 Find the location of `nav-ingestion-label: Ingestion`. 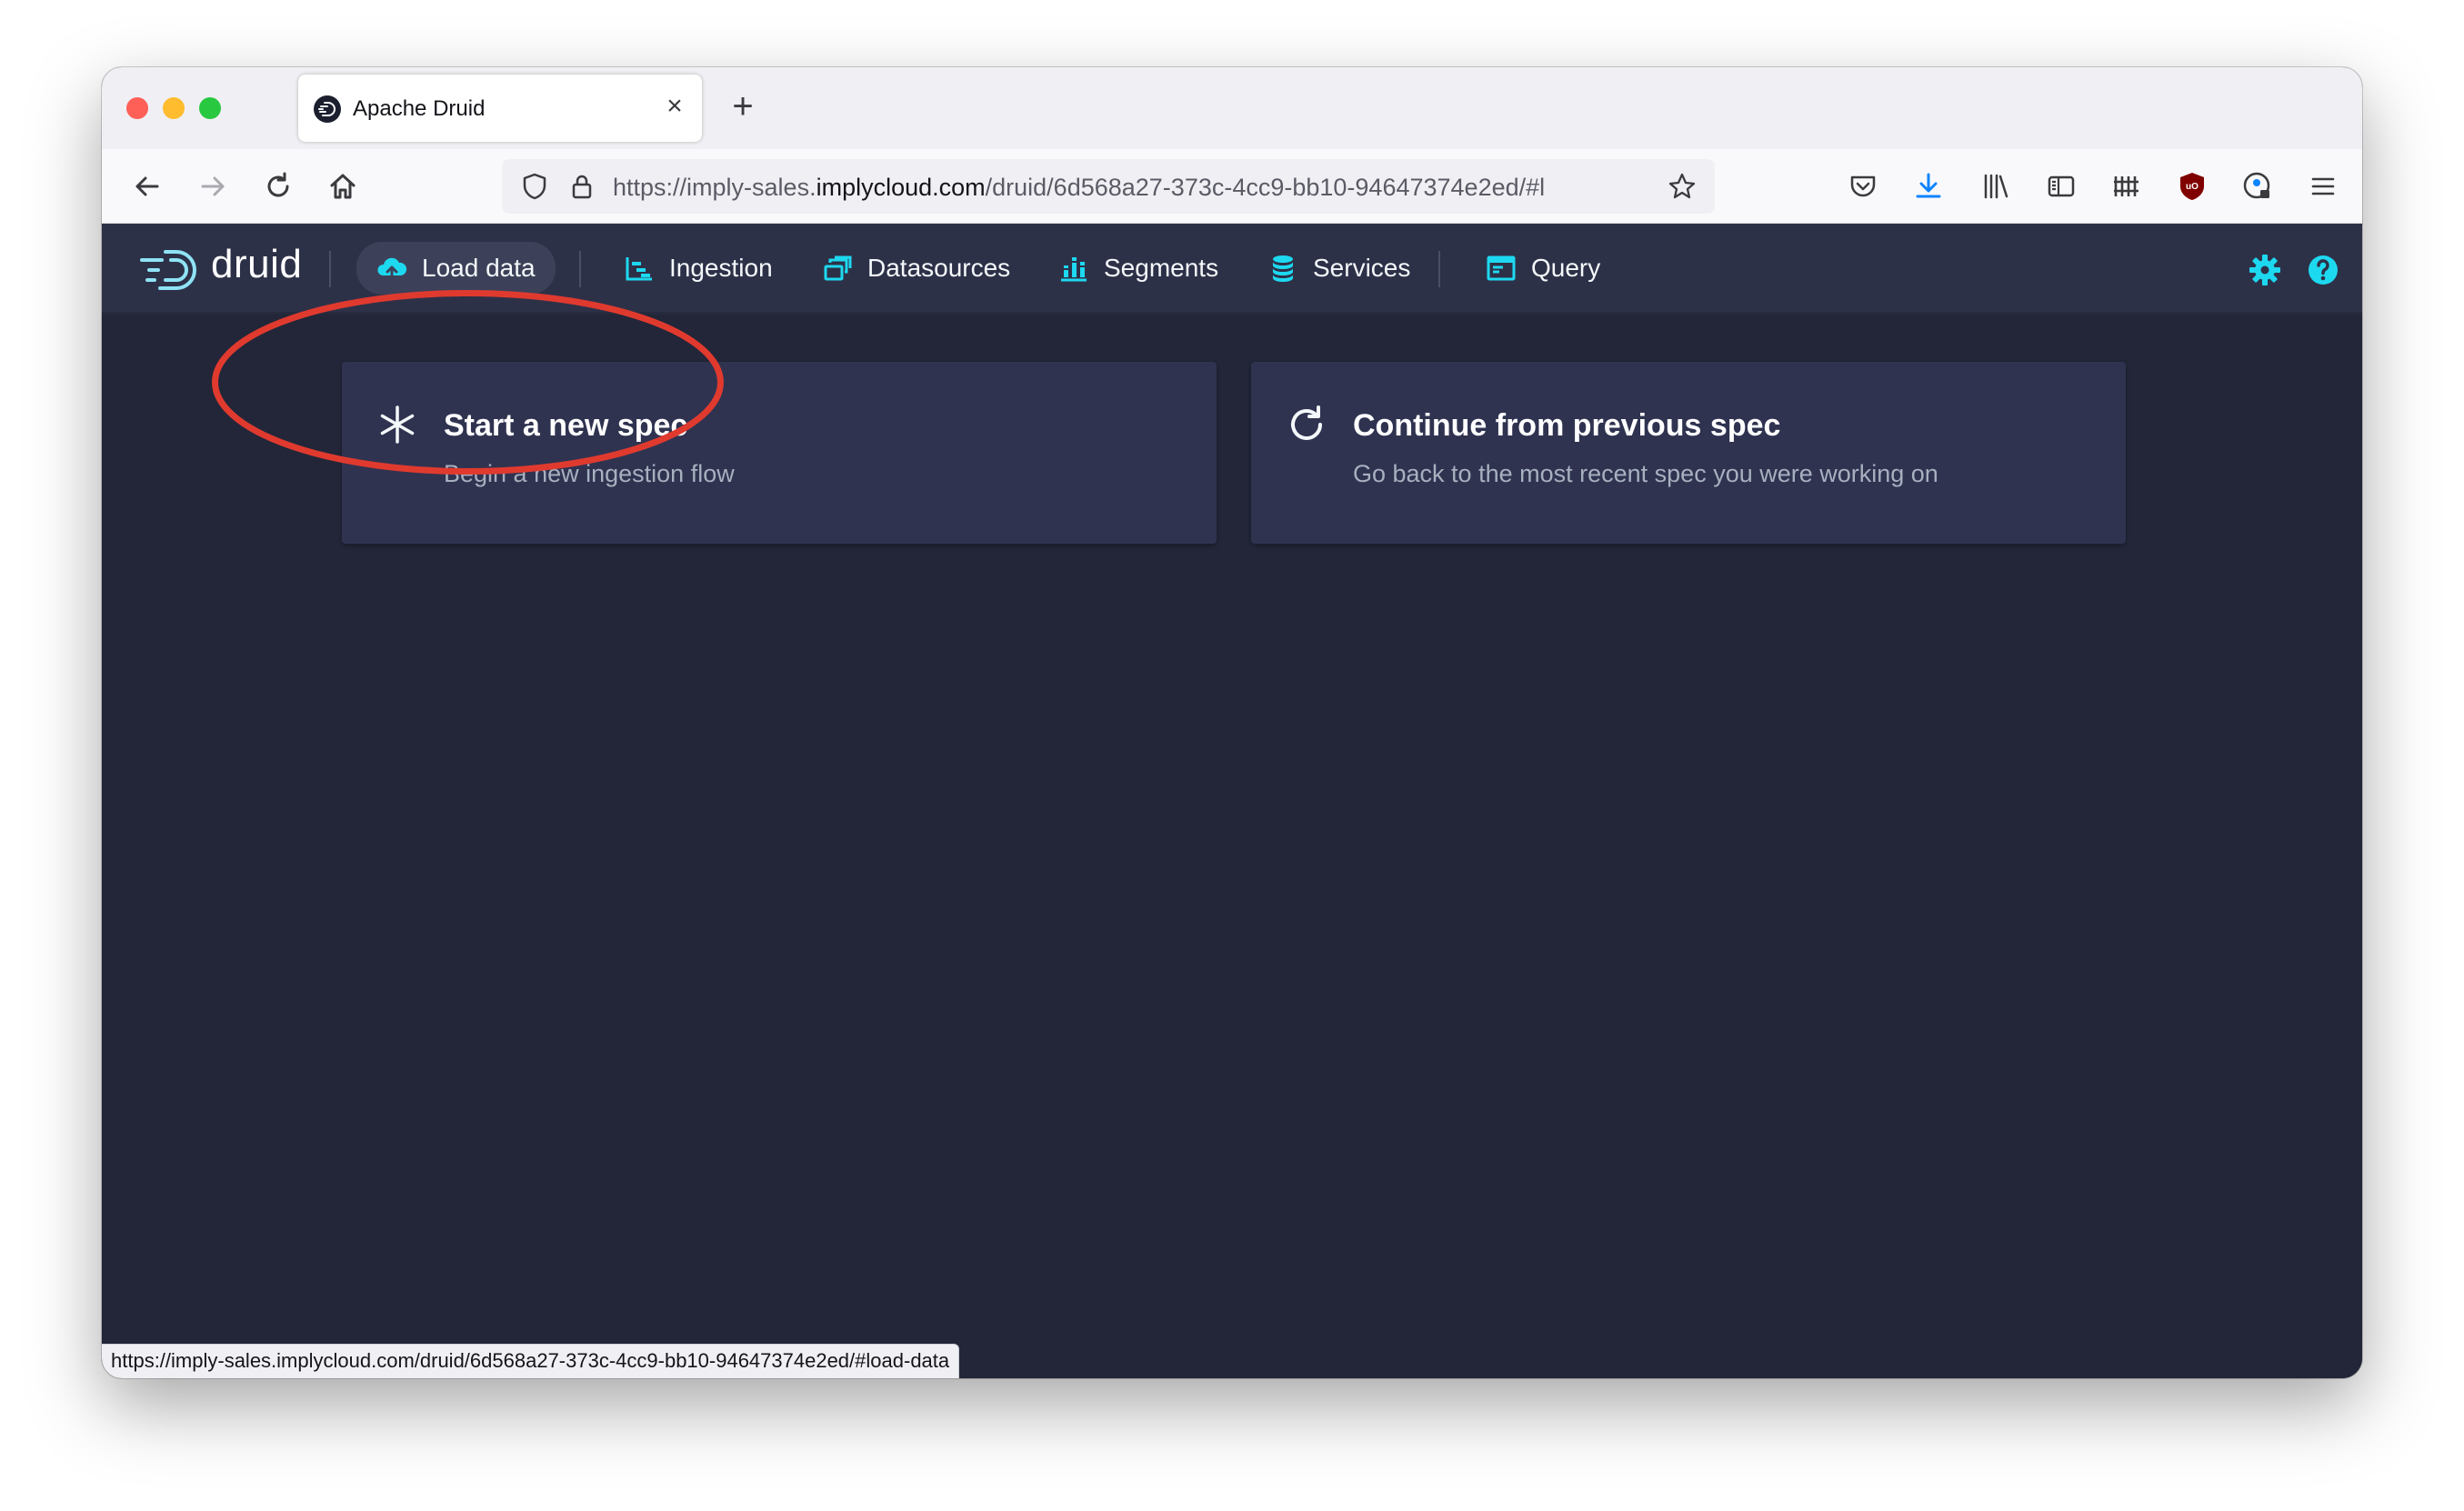

nav-ingestion-label: Ingestion is located at coordinates (721, 268).